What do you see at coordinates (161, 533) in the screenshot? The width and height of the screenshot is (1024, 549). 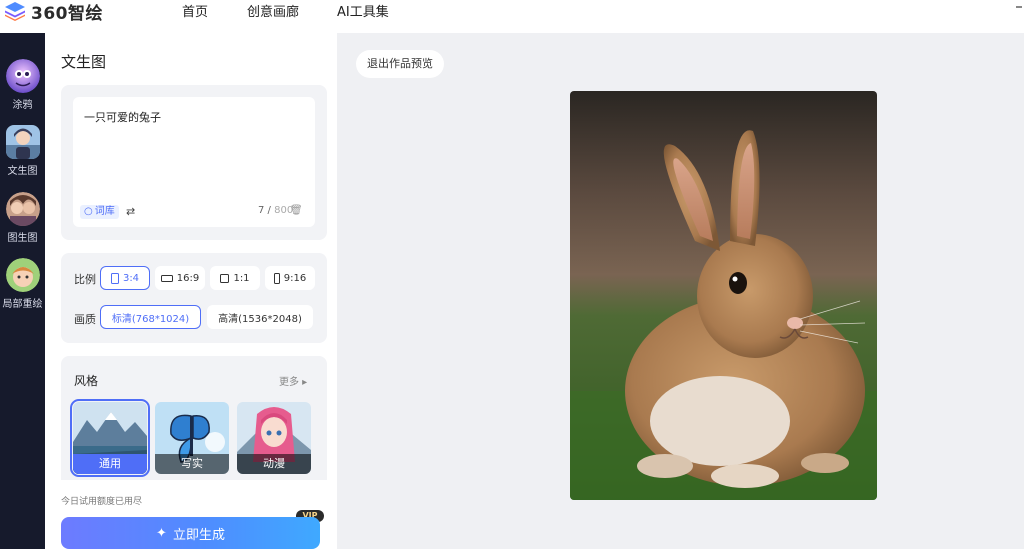 I see `sparkle-icon: ✦` at bounding box center [161, 533].